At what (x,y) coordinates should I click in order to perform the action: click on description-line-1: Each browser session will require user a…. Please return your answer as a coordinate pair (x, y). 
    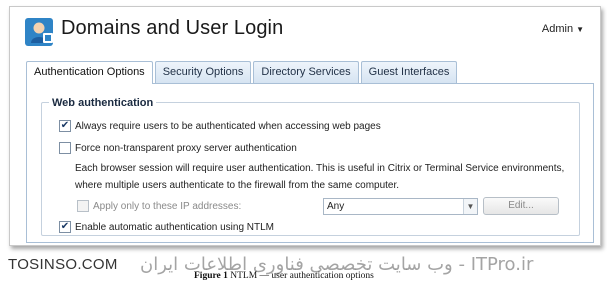
    Looking at the image, I should click on (320, 168).